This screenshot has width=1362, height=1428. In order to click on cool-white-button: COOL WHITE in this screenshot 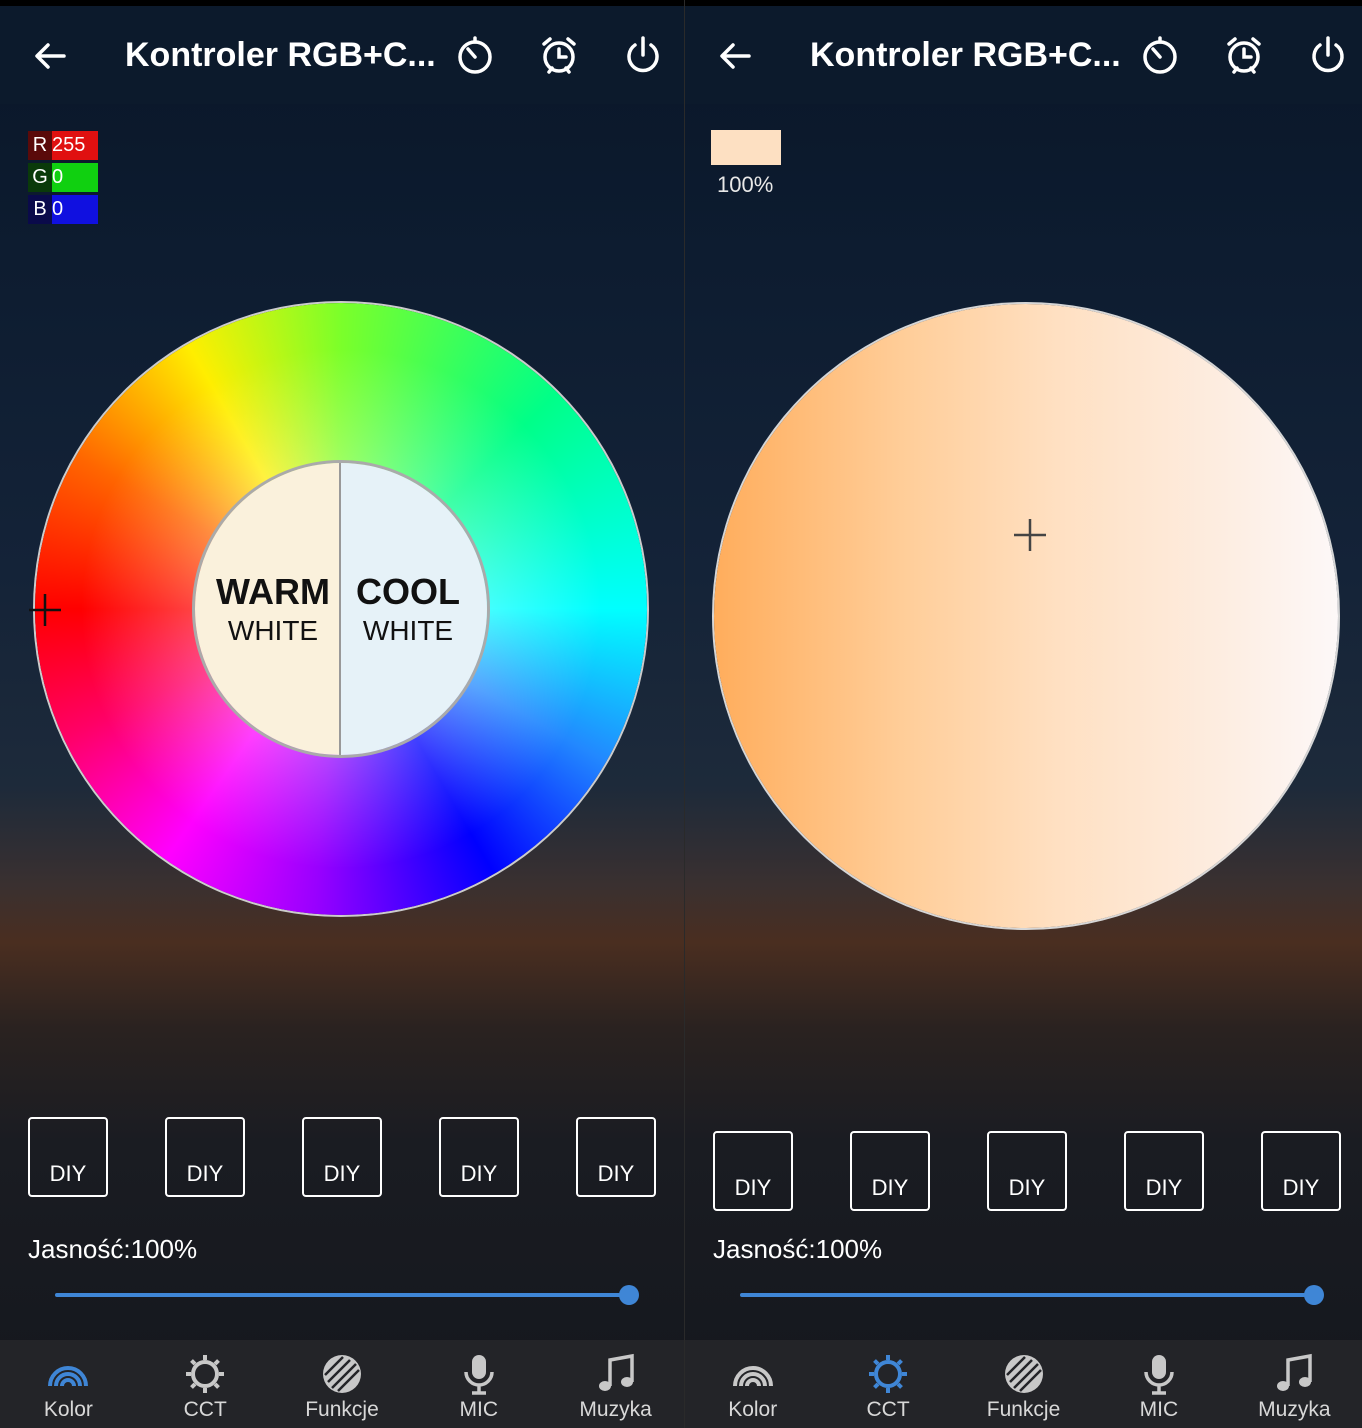, I will do `click(414, 609)`.